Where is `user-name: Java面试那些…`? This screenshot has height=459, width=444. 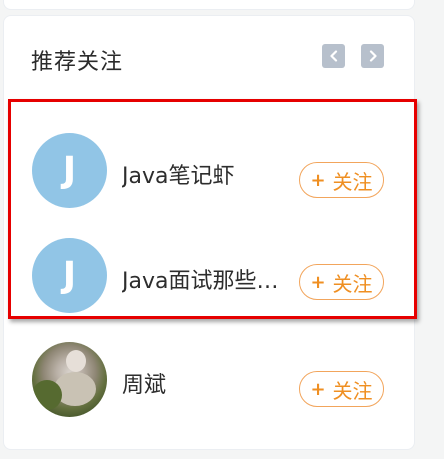
user-name: Java面试那些… is located at coordinates (200, 279).